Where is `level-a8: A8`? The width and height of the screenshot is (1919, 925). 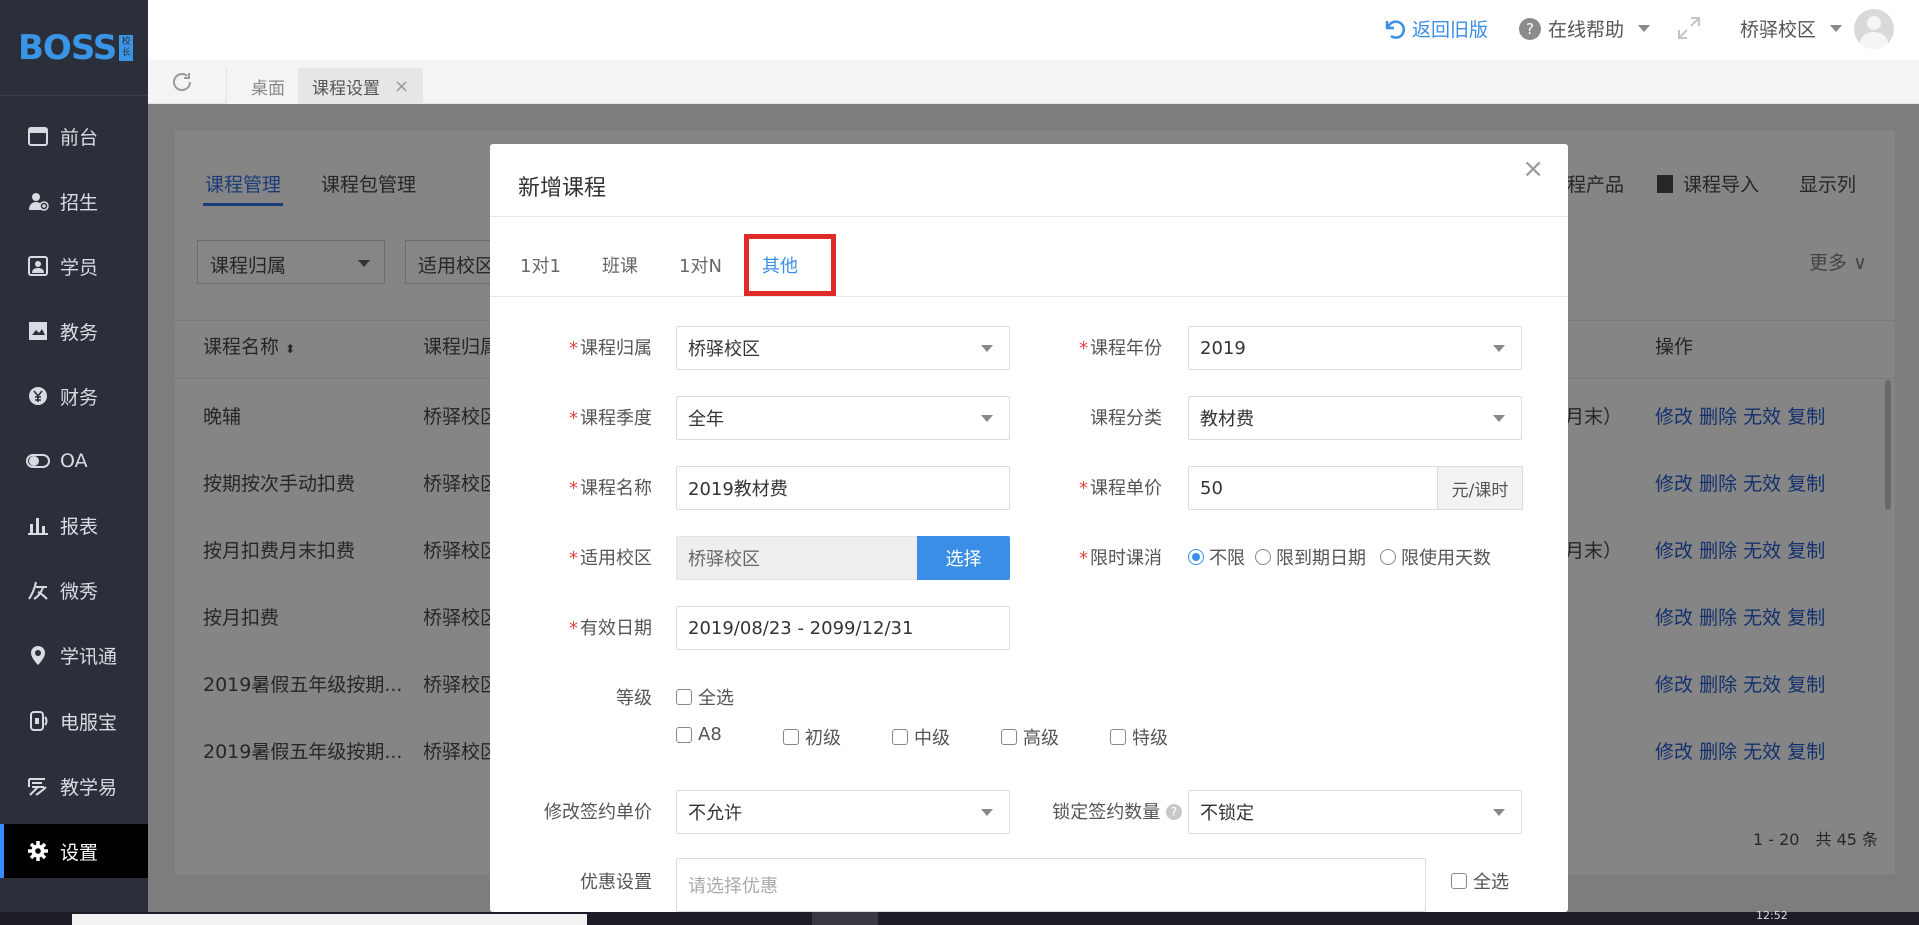
level-a8: A8 is located at coordinates (699, 734).